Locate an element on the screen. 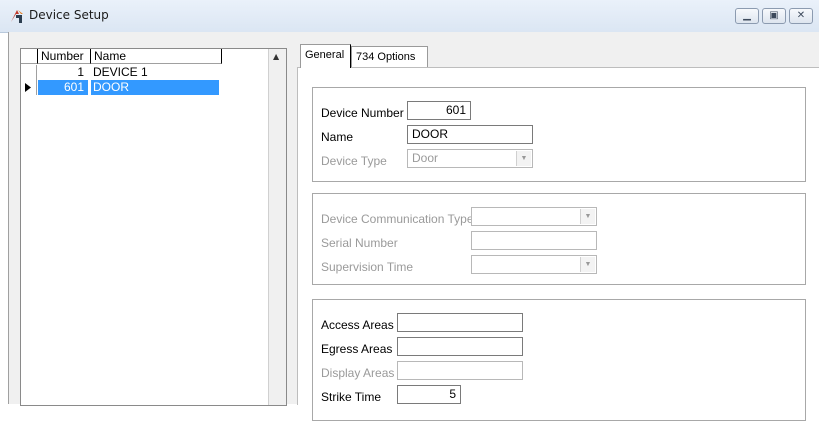 Image resolution: width=819 pixels, height=421 pixels. strike-time-label: Strike Time is located at coordinates (351, 397).